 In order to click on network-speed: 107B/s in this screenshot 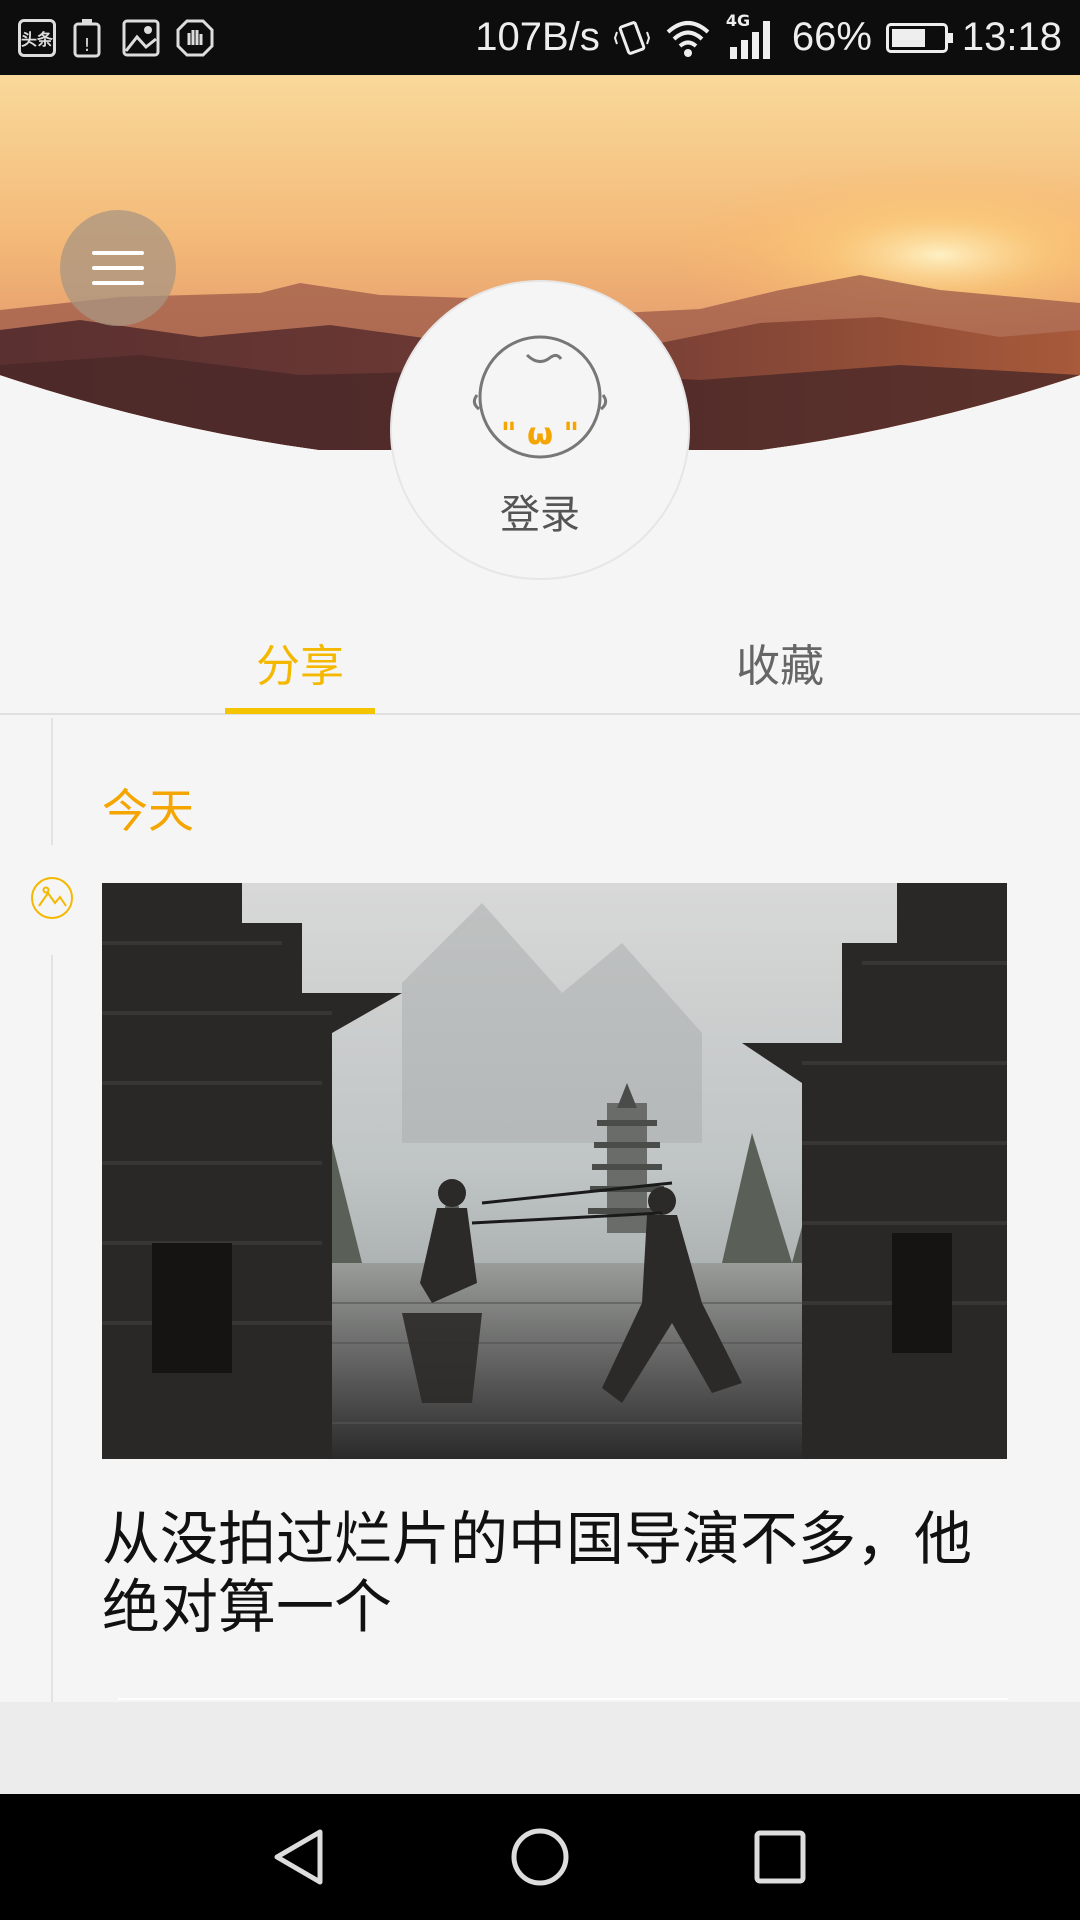, I will do `click(537, 37)`.